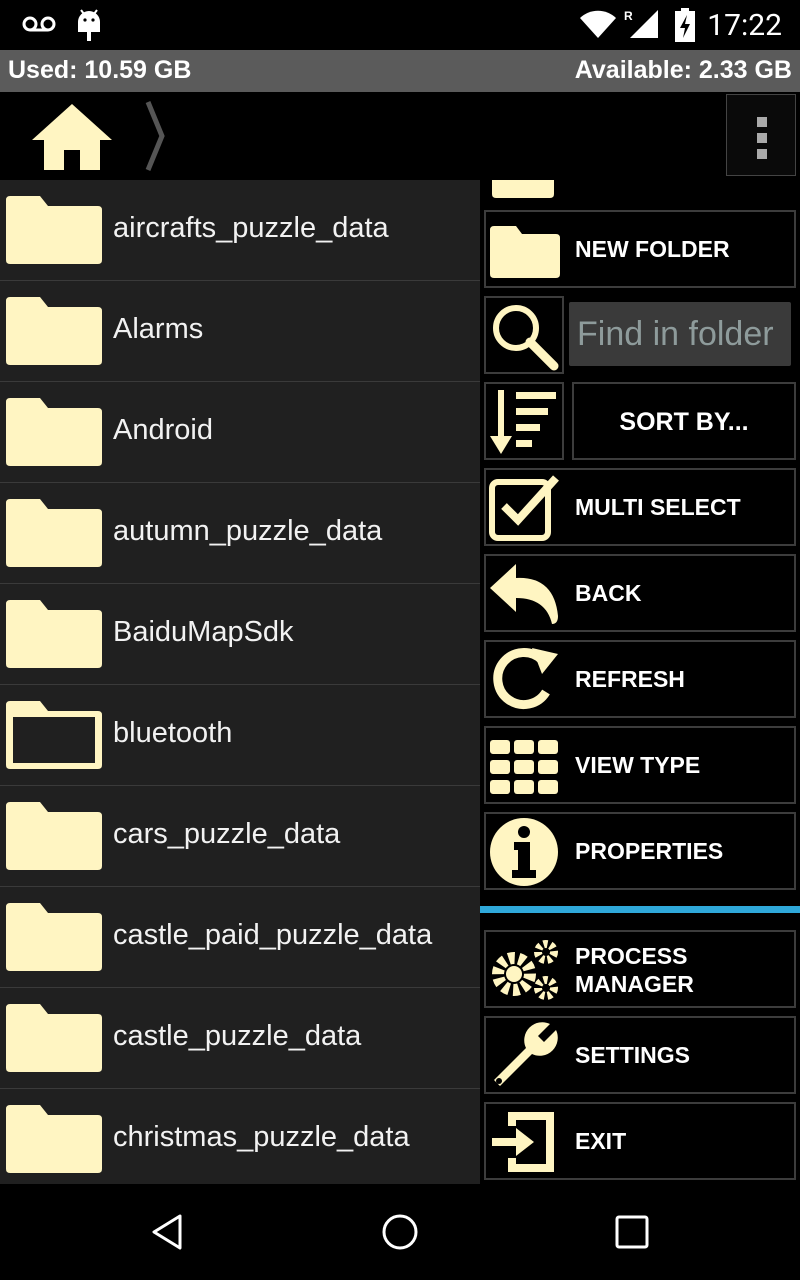 The height and width of the screenshot is (1280, 800). I want to click on file-name: aircrafts_puzzle_data, so click(251, 228).